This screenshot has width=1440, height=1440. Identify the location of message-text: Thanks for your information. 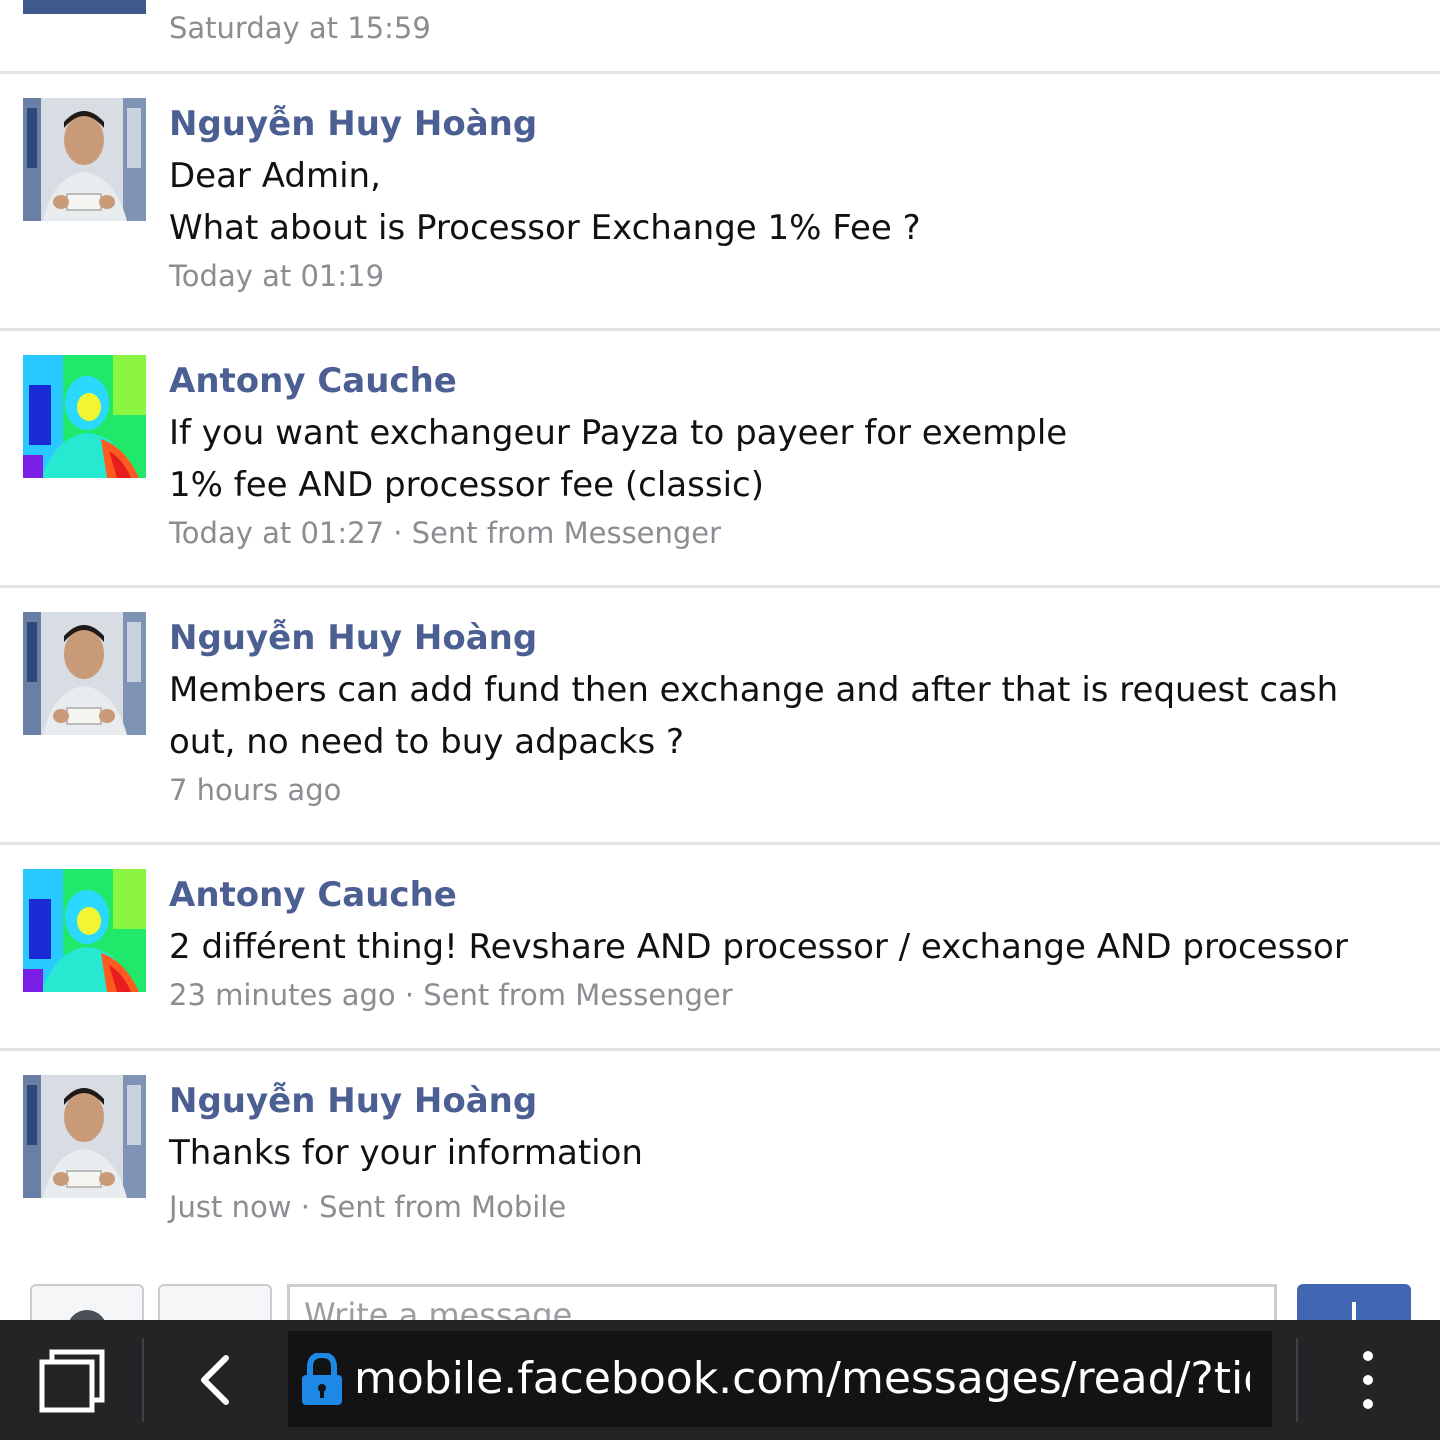
(406, 1153).